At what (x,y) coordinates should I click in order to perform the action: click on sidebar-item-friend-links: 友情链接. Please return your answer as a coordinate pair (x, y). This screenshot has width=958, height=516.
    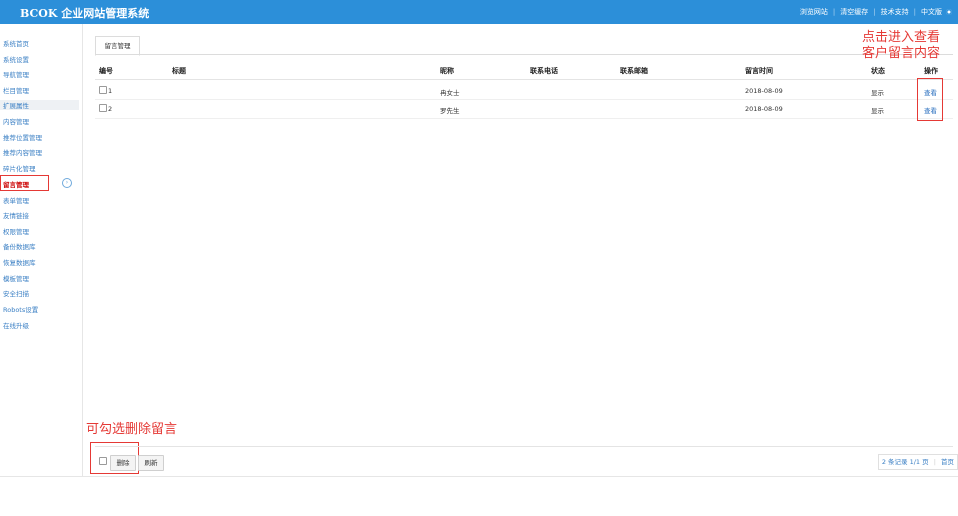
    Looking at the image, I should click on (16, 215).